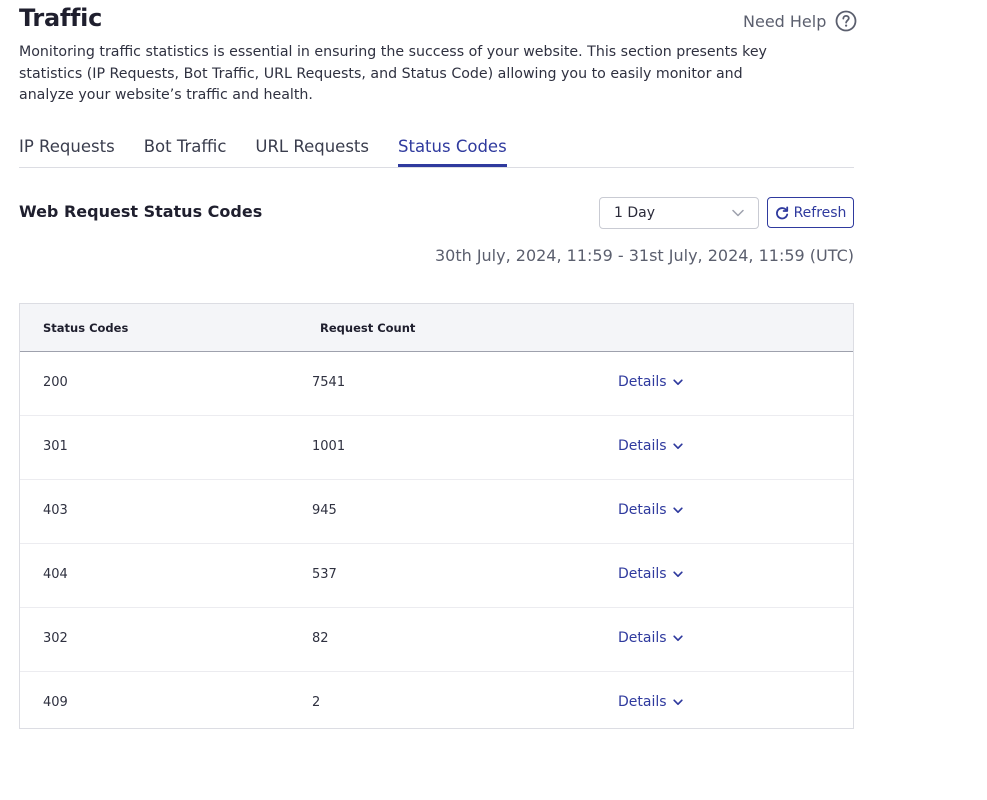  What do you see at coordinates (436, 384) in the screenshot?
I see `table-row: 200 7541 Details` at bounding box center [436, 384].